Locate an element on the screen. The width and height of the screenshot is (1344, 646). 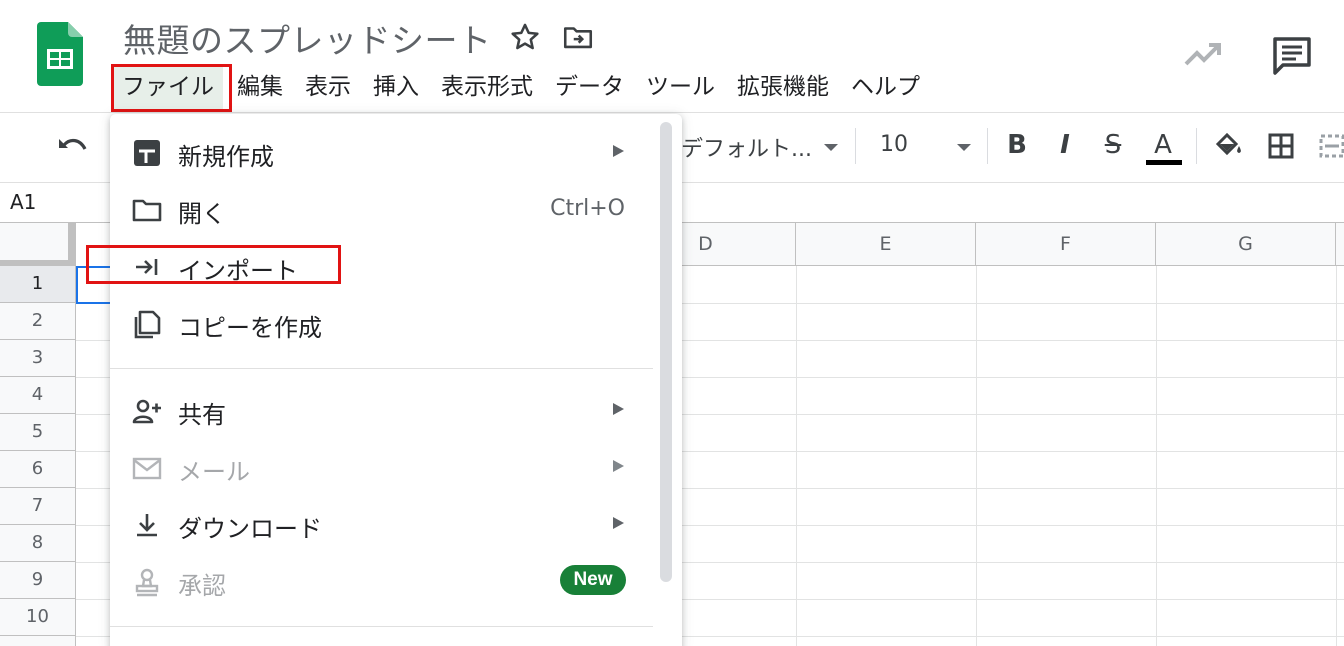
file-menu-share: 共有 is located at coordinates (382, 410).